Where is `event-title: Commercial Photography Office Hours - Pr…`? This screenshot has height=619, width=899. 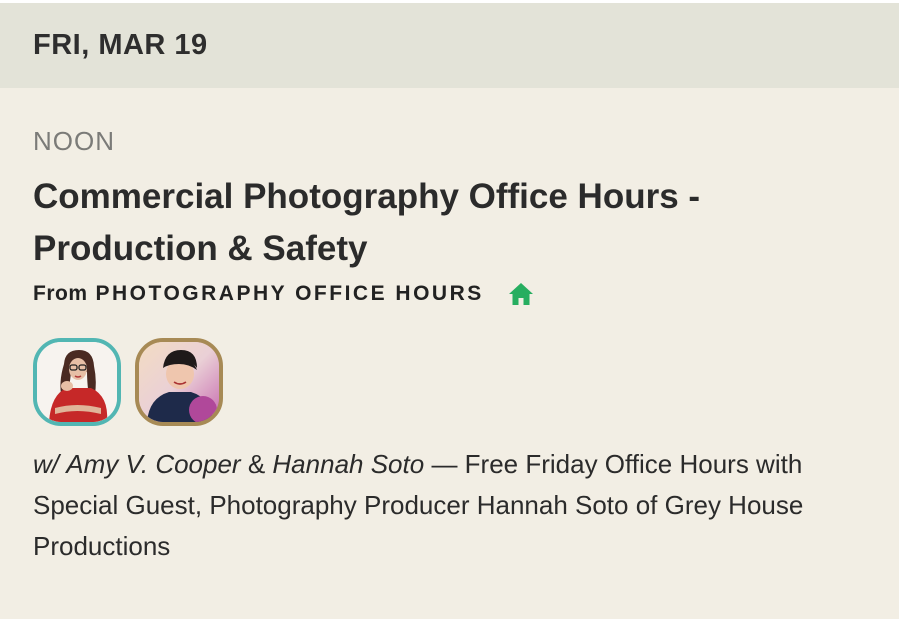
event-title: Commercial Photography Office Hours - Pr… is located at coordinates (423, 223).